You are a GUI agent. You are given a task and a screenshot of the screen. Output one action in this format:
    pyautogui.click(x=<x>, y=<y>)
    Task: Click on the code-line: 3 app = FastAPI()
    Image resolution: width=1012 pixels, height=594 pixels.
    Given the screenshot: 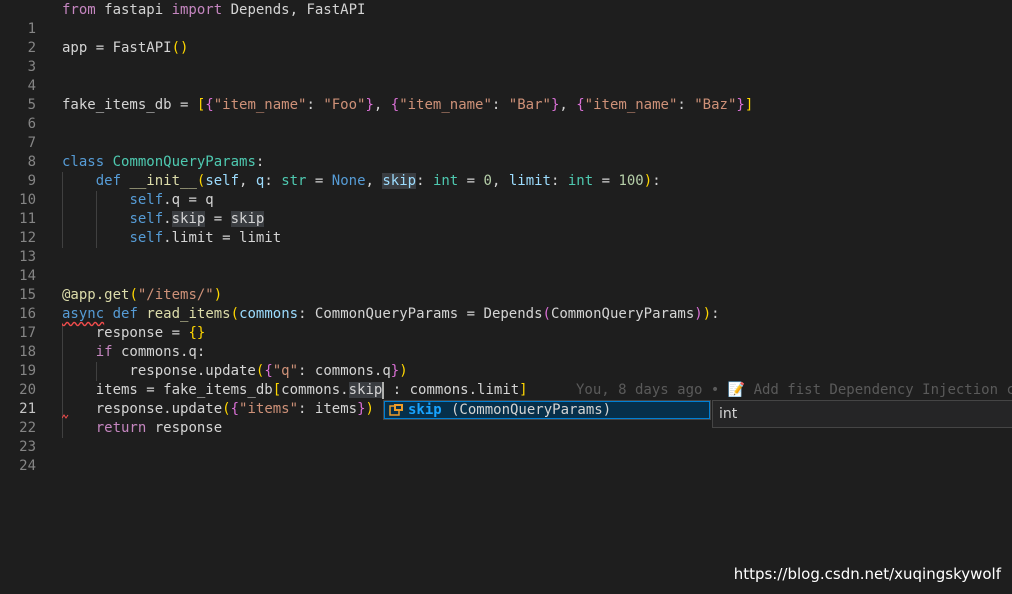 What is the action you would take?
    pyautogui.click(x=506, y=57)
    